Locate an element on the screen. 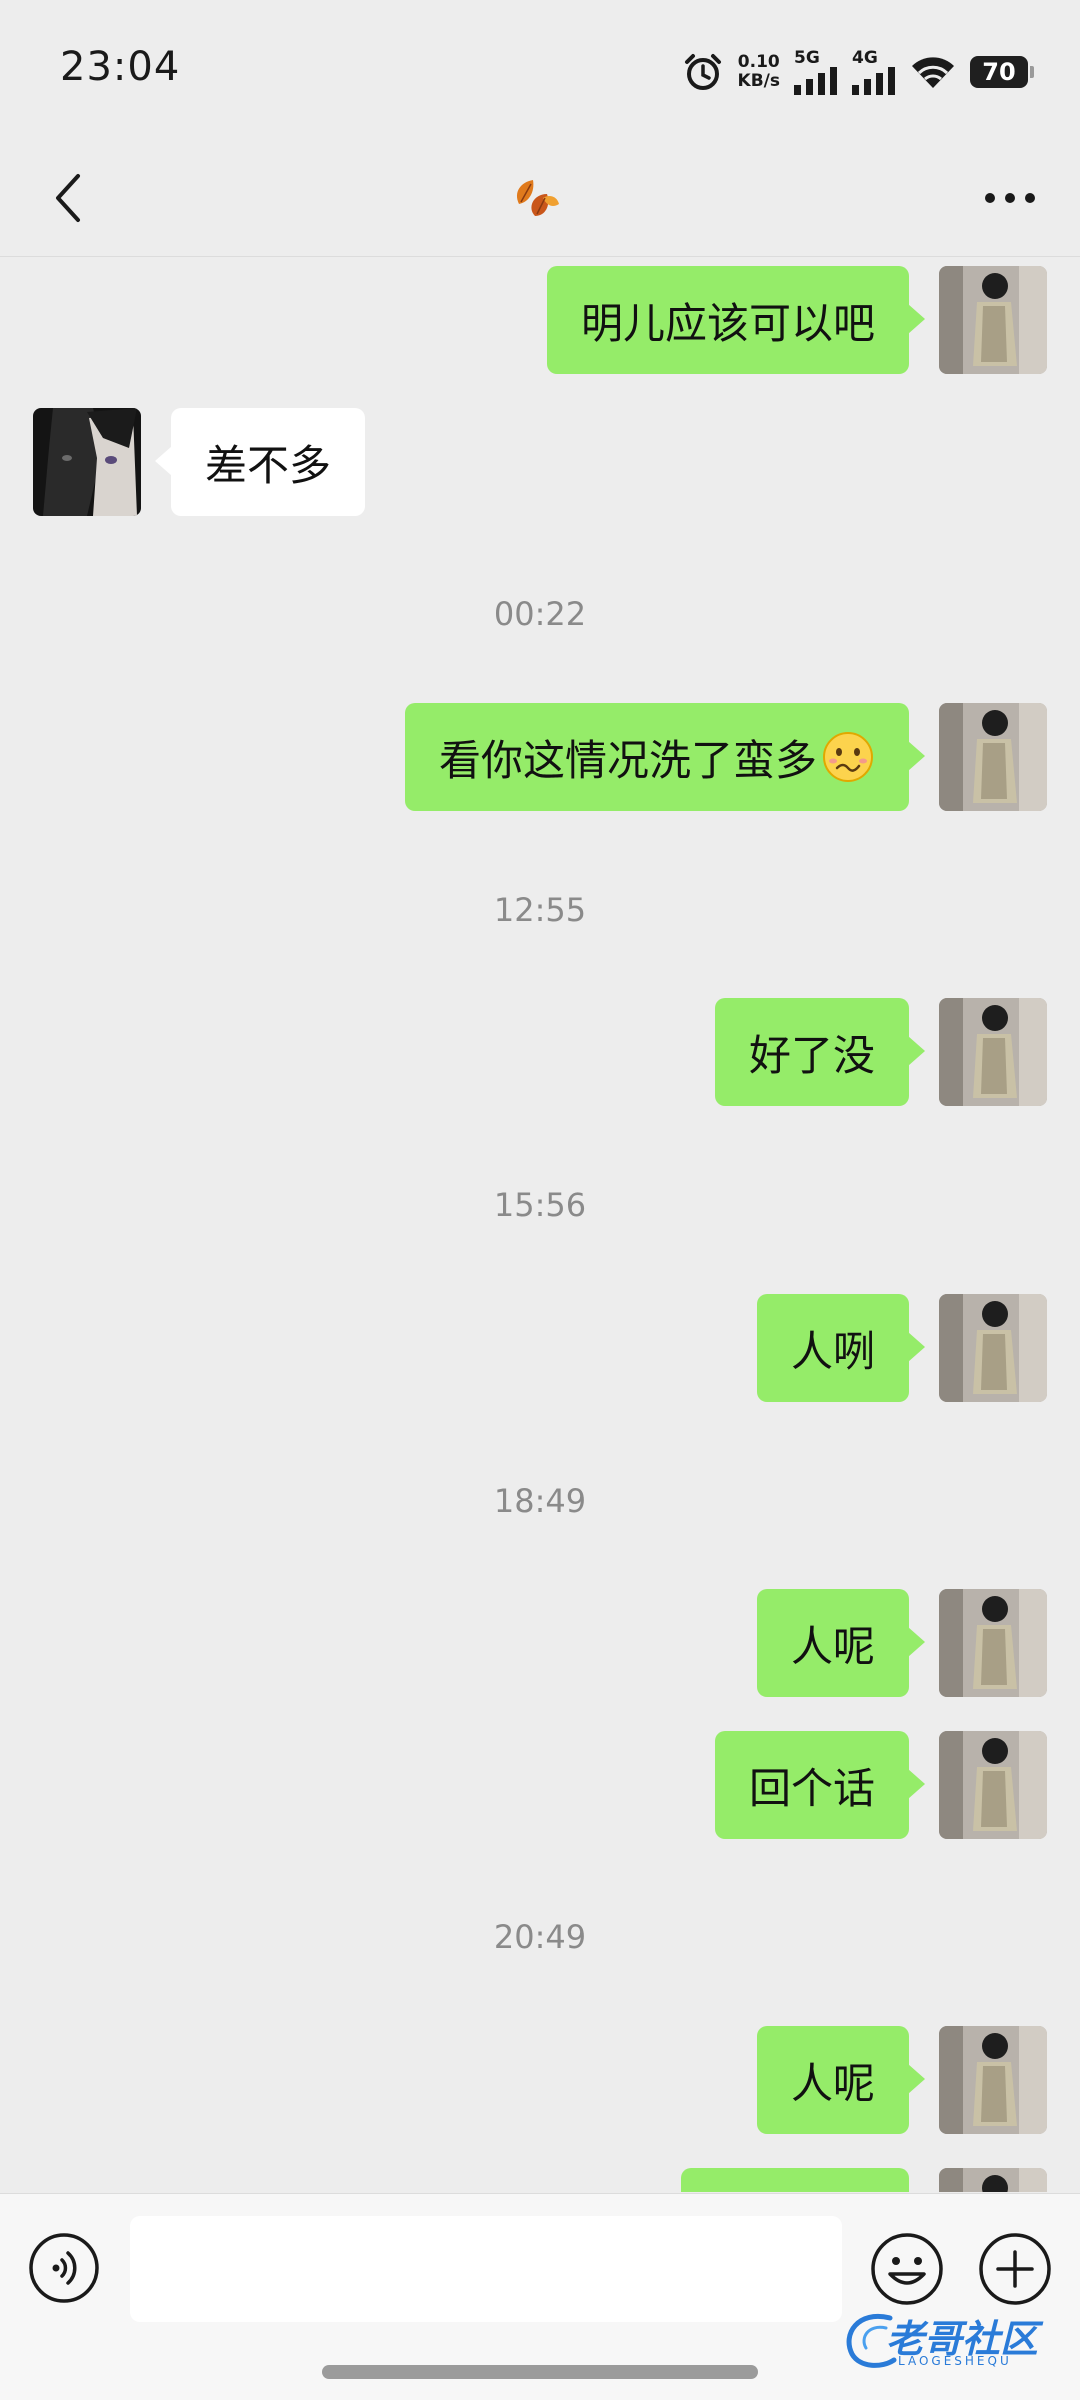  more-options-button is located at coordinates (1010, 198).